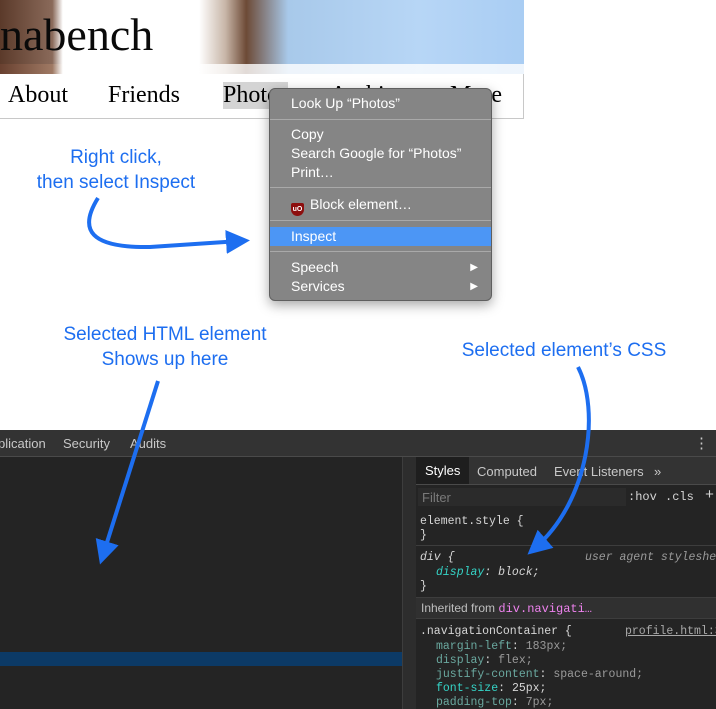  What do you see at coordinates (472, 521) in the screenshot?
I see `element-style-selector: element.style {` at bounding box center [472, 521].